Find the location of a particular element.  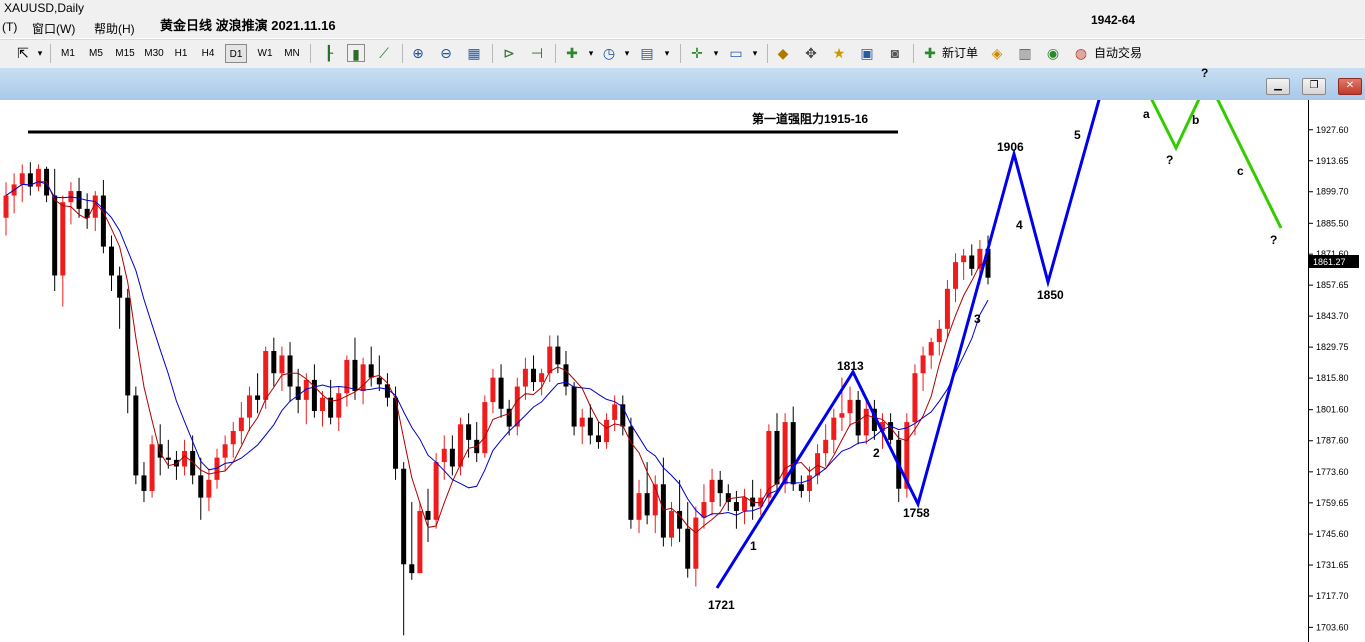

timeframe-w1: W1 is located at coordinates (265, 53).